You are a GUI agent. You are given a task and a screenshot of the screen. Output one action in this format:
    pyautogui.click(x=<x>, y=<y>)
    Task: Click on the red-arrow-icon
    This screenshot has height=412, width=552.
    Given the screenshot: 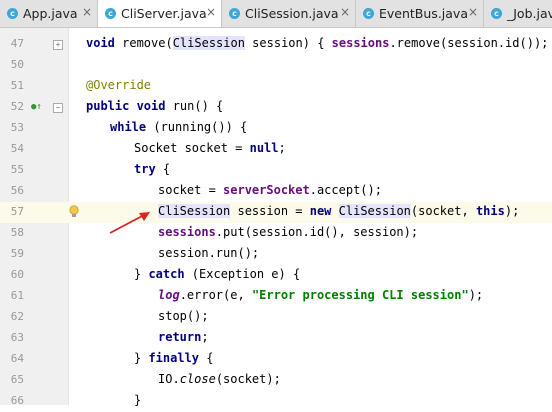 What is the action you would take?
    pyautogui.click(x=129, y=223)
    